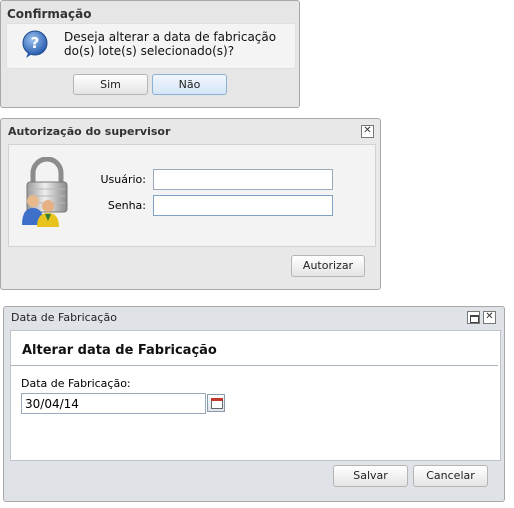  What do you see at coordinates (123, 179) in the screenshot?
I see `username-label: Usuário:` at bounding box center [123, 179].